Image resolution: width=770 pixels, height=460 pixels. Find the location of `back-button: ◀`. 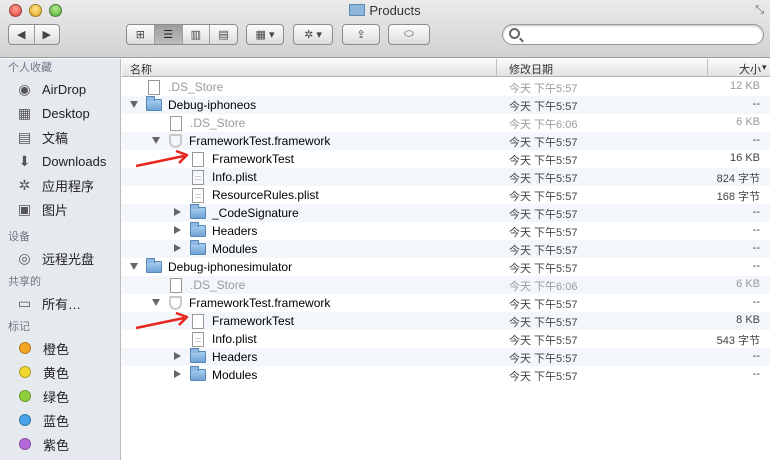

back-button: ◀ is located at coordinates (22, 34).